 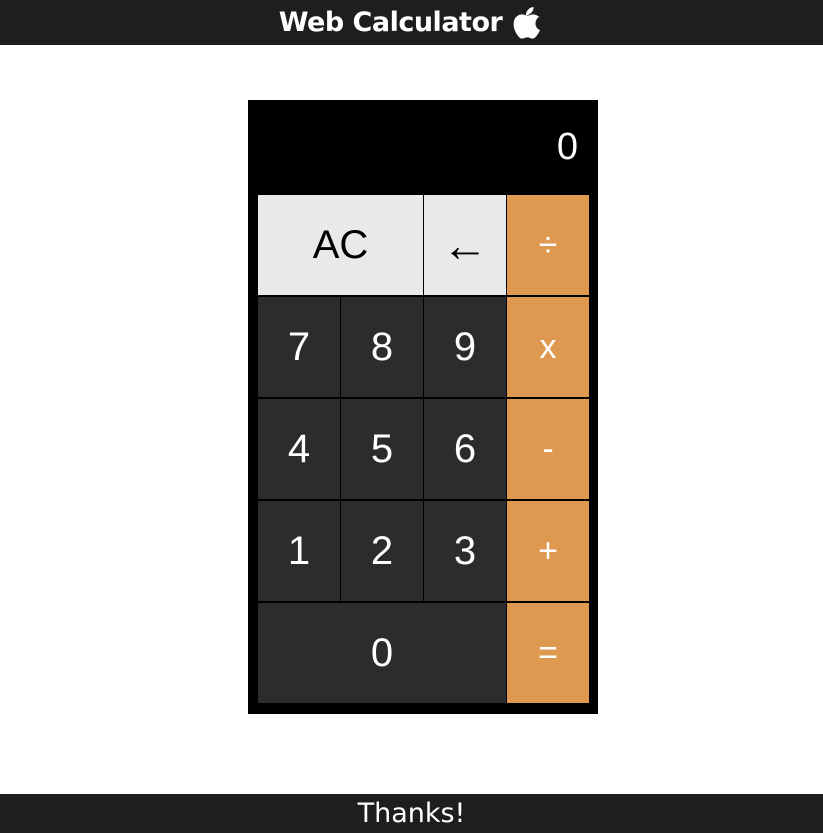 What do you see at coordinates (382, 347) in the screenshot?
I see `digit-8-button: 8` at bounding box center [382, 347].